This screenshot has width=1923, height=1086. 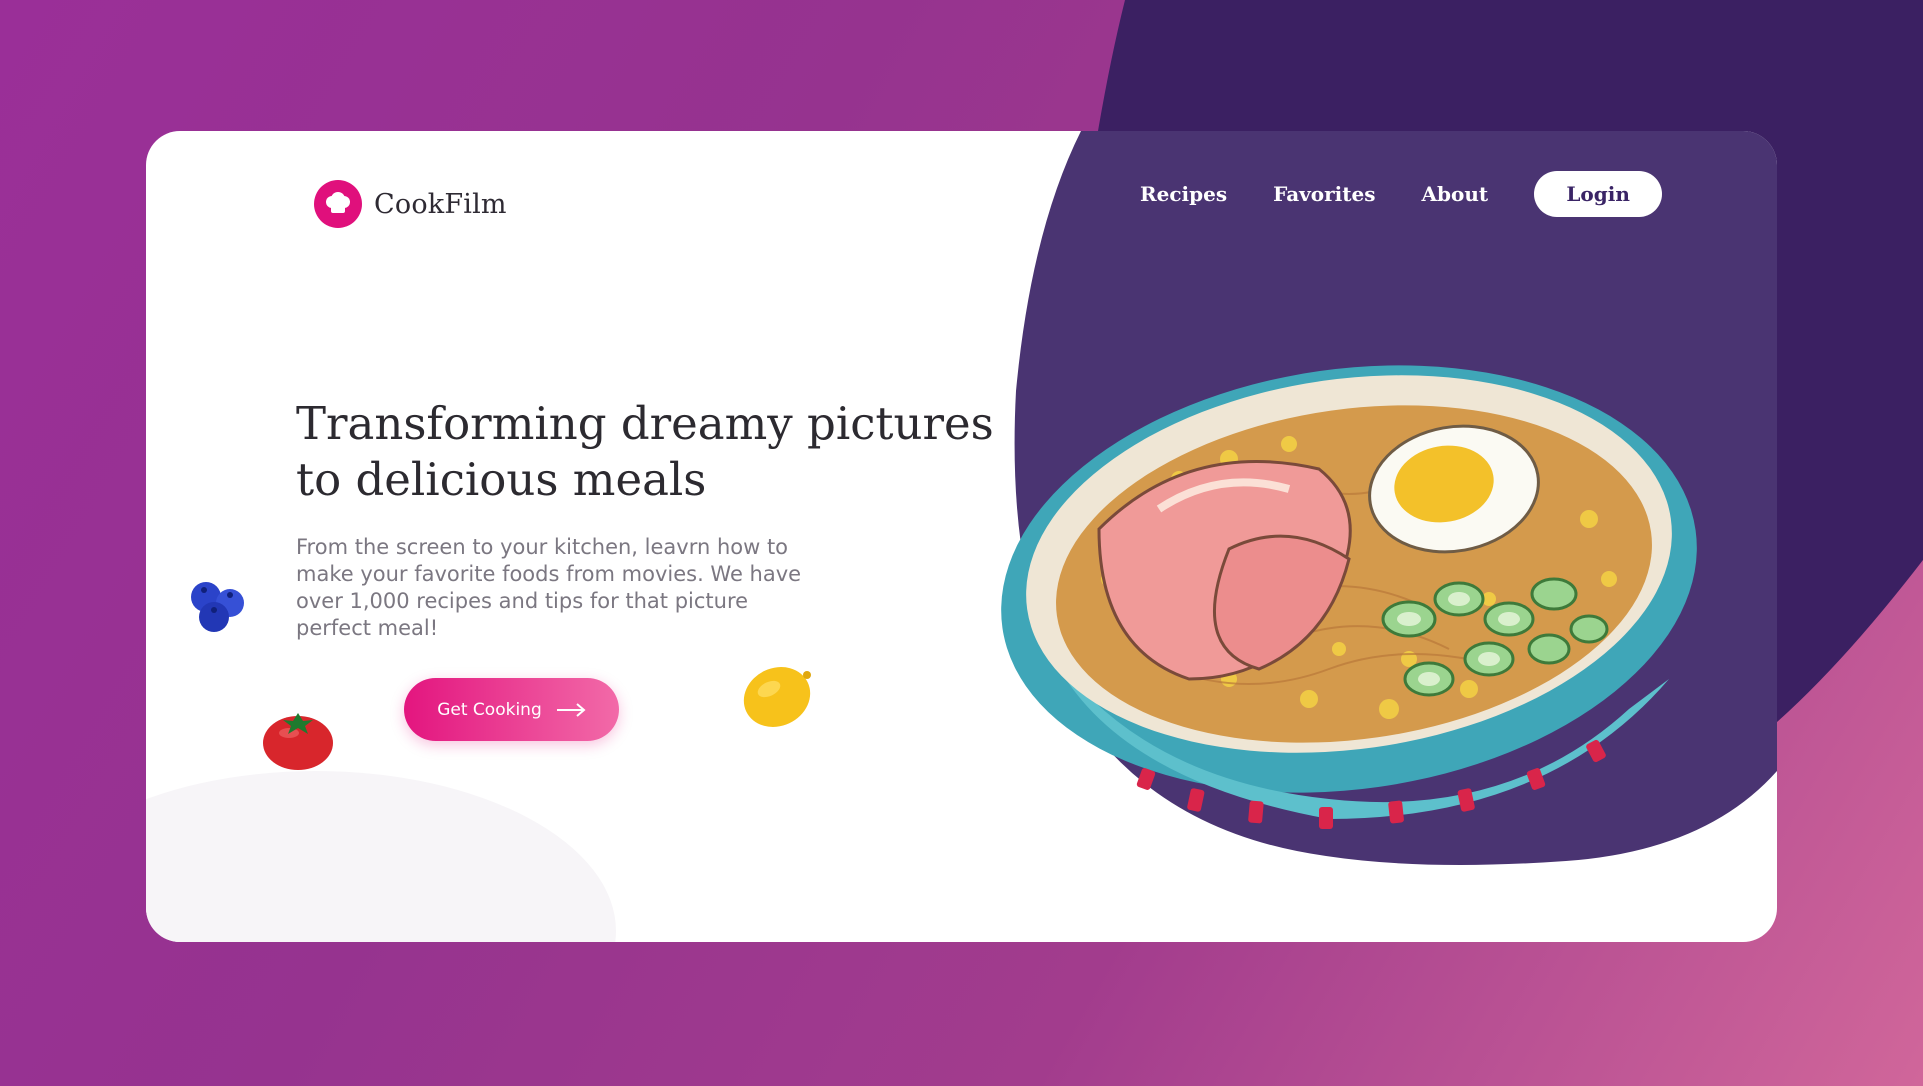 I want to click on get-cooking-button: Get Cooking, so click(x=511, y=709).